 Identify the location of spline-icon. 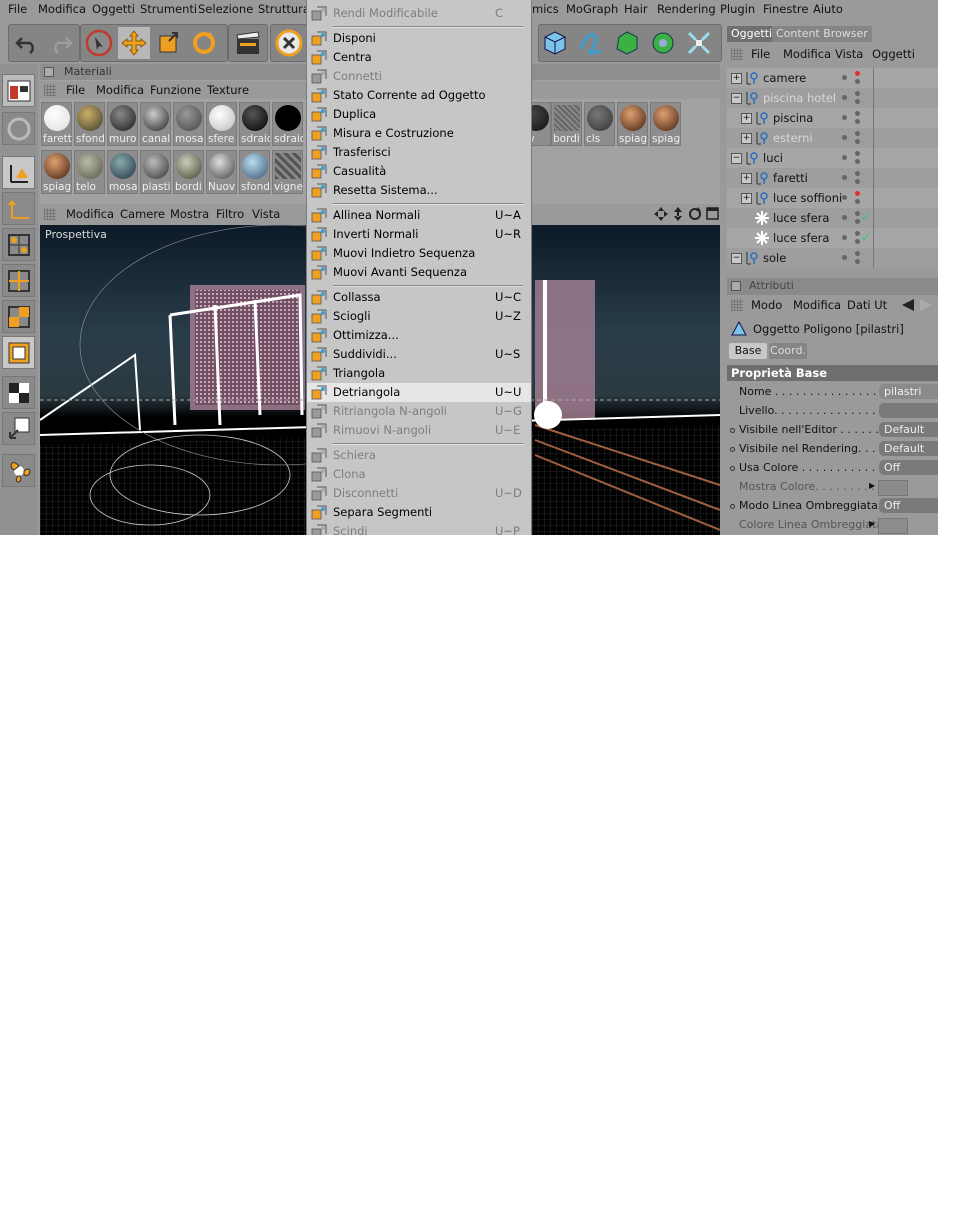
(591, 43).